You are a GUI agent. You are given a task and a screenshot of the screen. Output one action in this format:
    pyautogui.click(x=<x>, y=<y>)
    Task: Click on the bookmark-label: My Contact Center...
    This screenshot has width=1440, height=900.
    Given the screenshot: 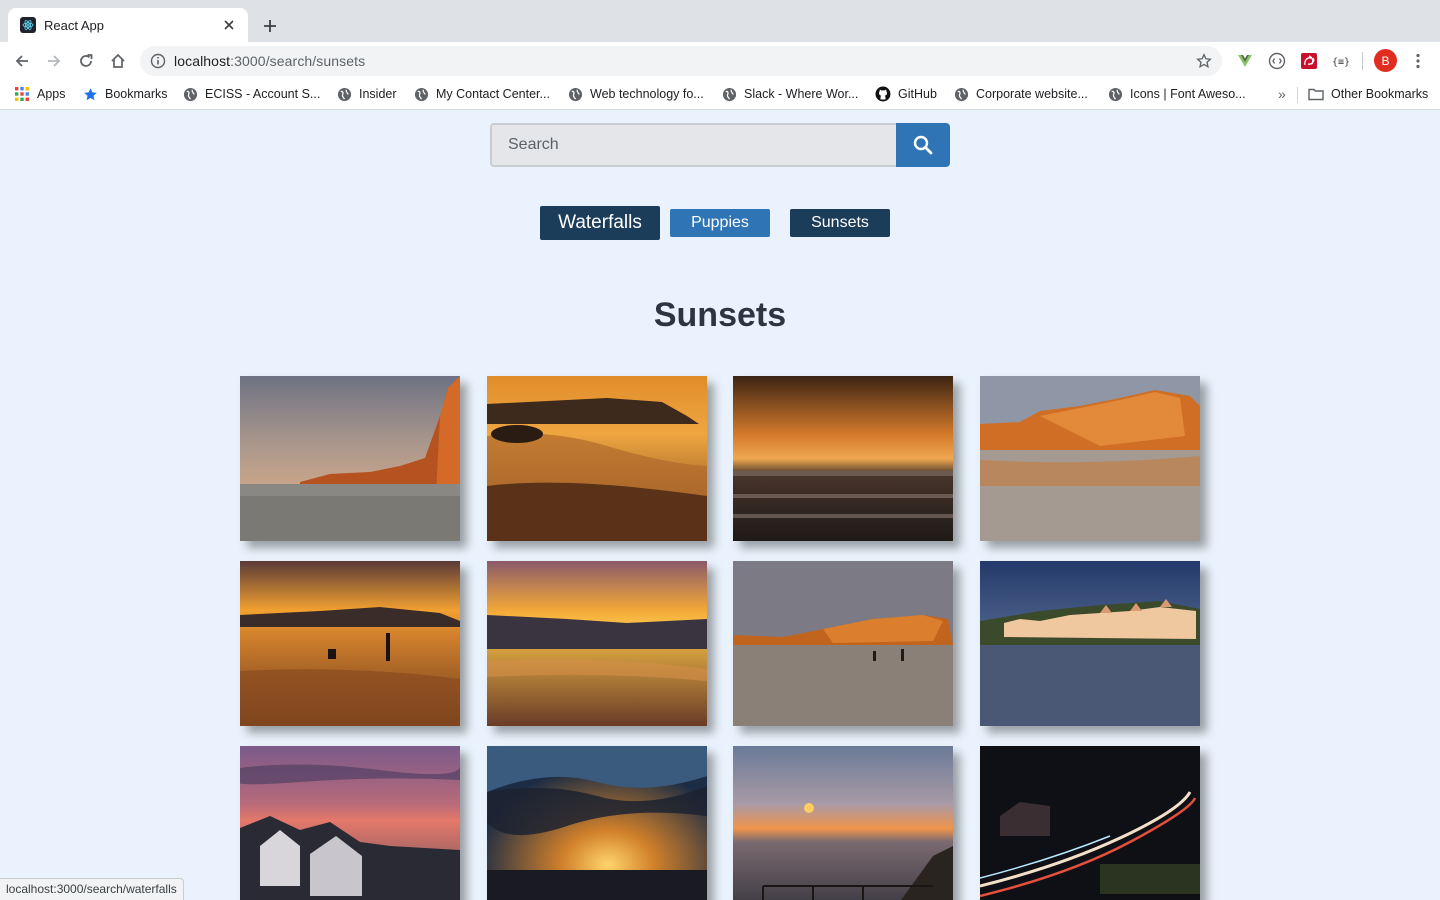 What is the action you would take?
    pyautogui.click(x=493, y=94)
    